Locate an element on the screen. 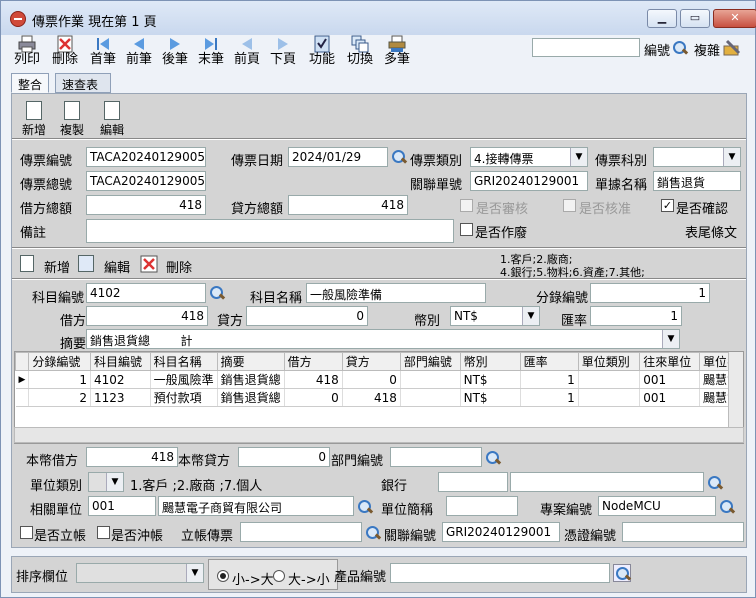  note-field is located at coordinates (270, 231).